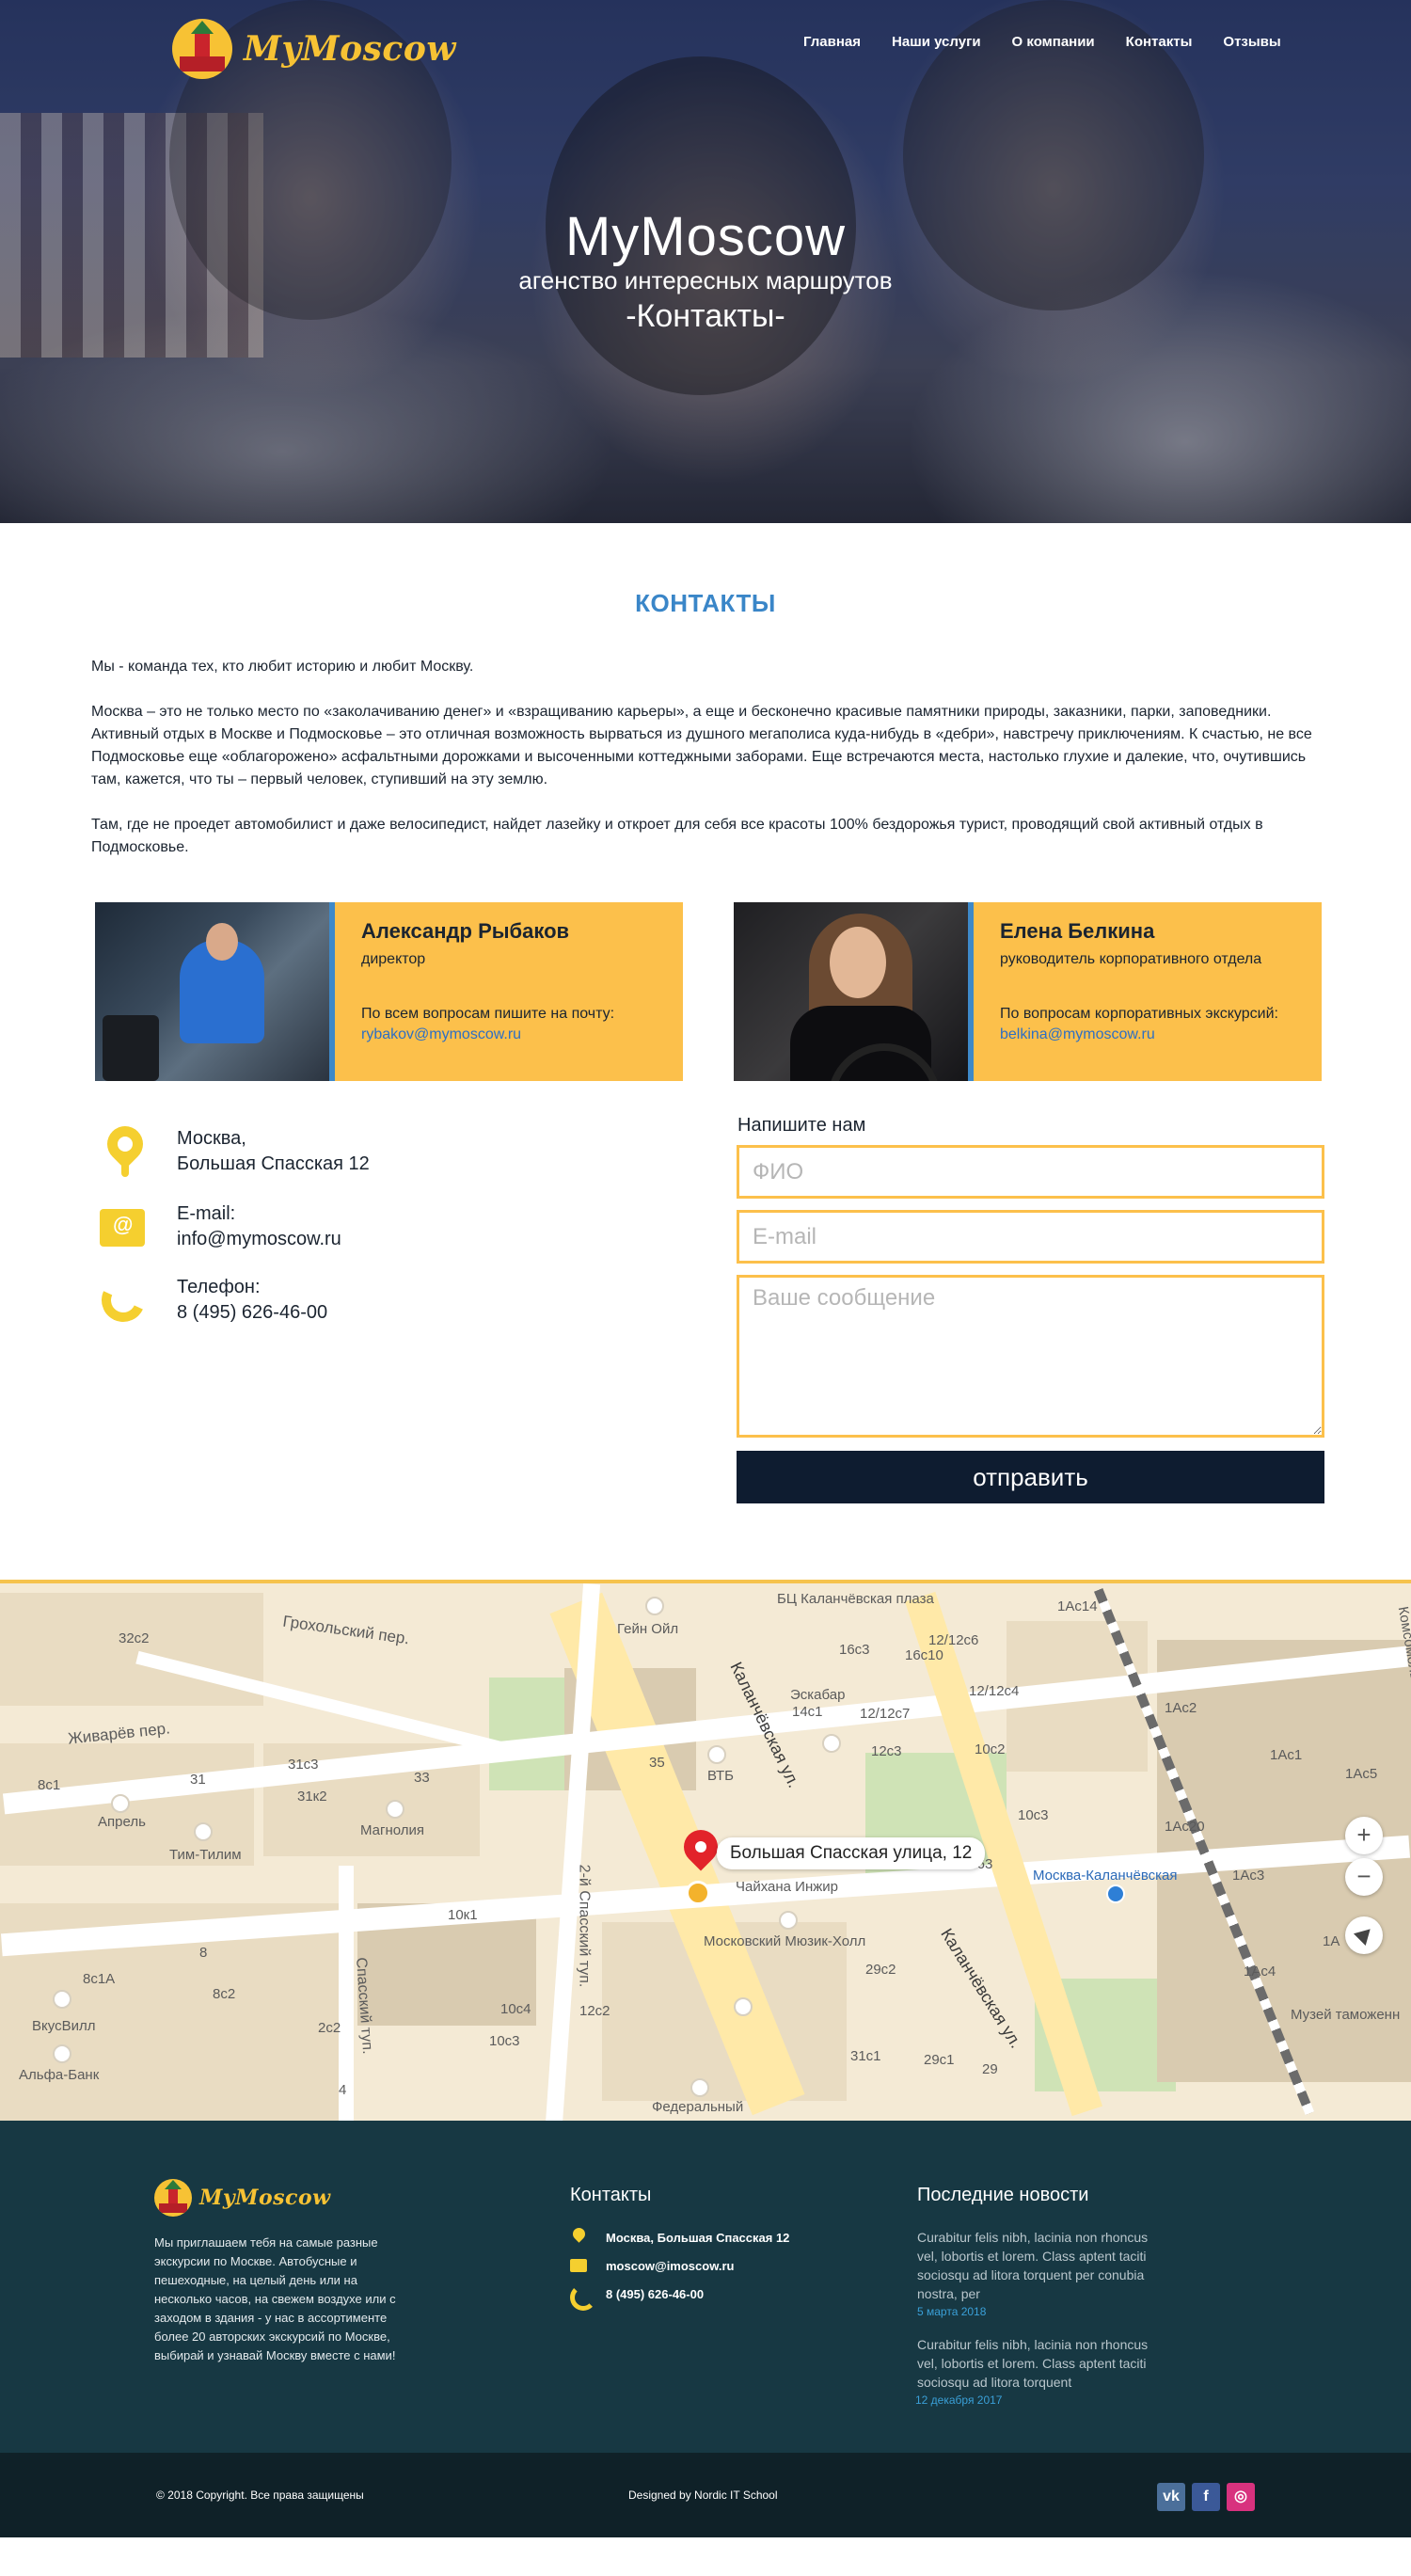 The width and height of the screenshot is (1411, 2576). Describe the element at coordinates (1030, 1356) in the screenshot. I see `message-field` at that location.